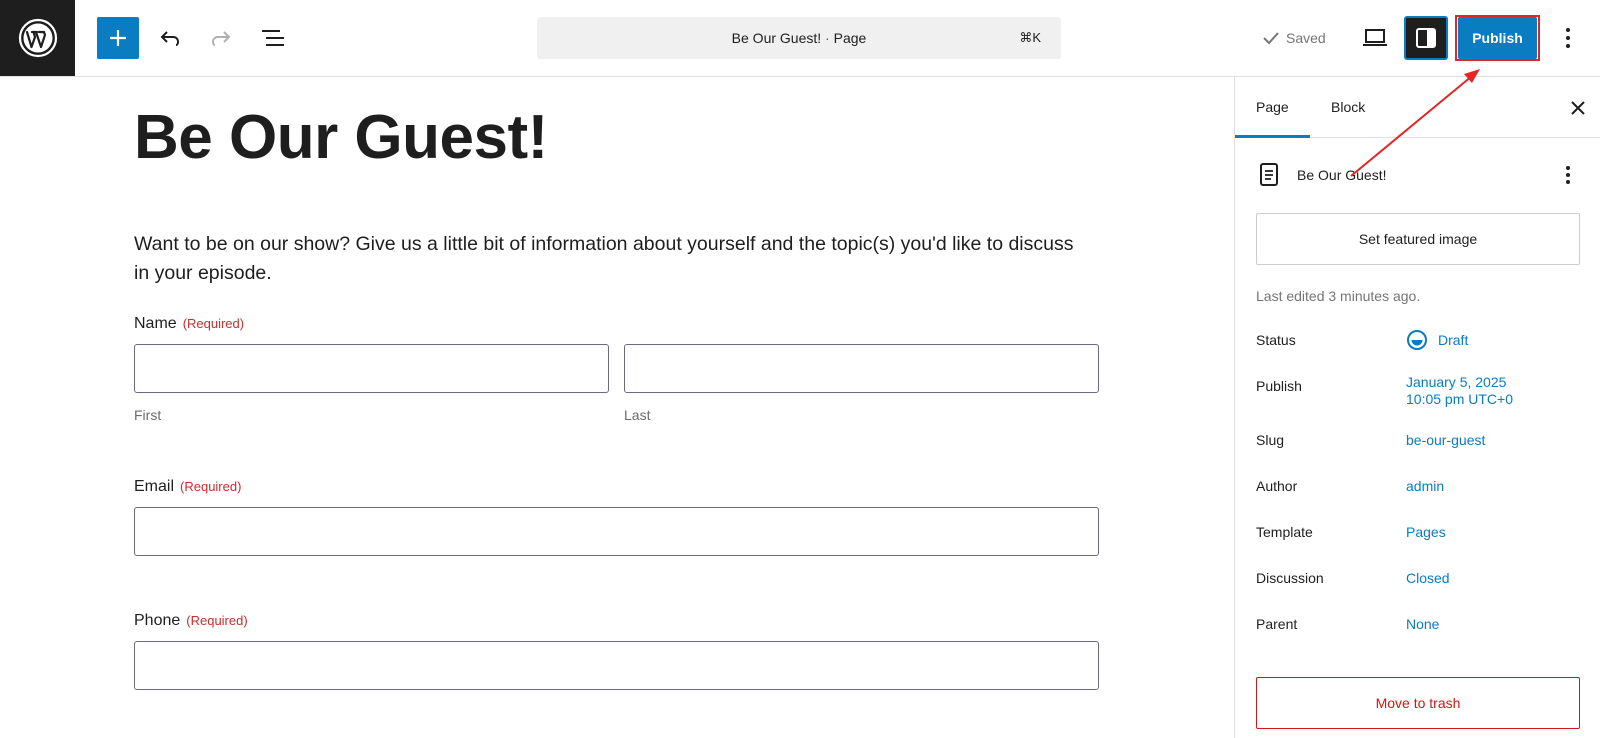 The height and width of the screenshot is (738, 1600). I want to click on document-title: Be Our Guest!, so click(776, 38).